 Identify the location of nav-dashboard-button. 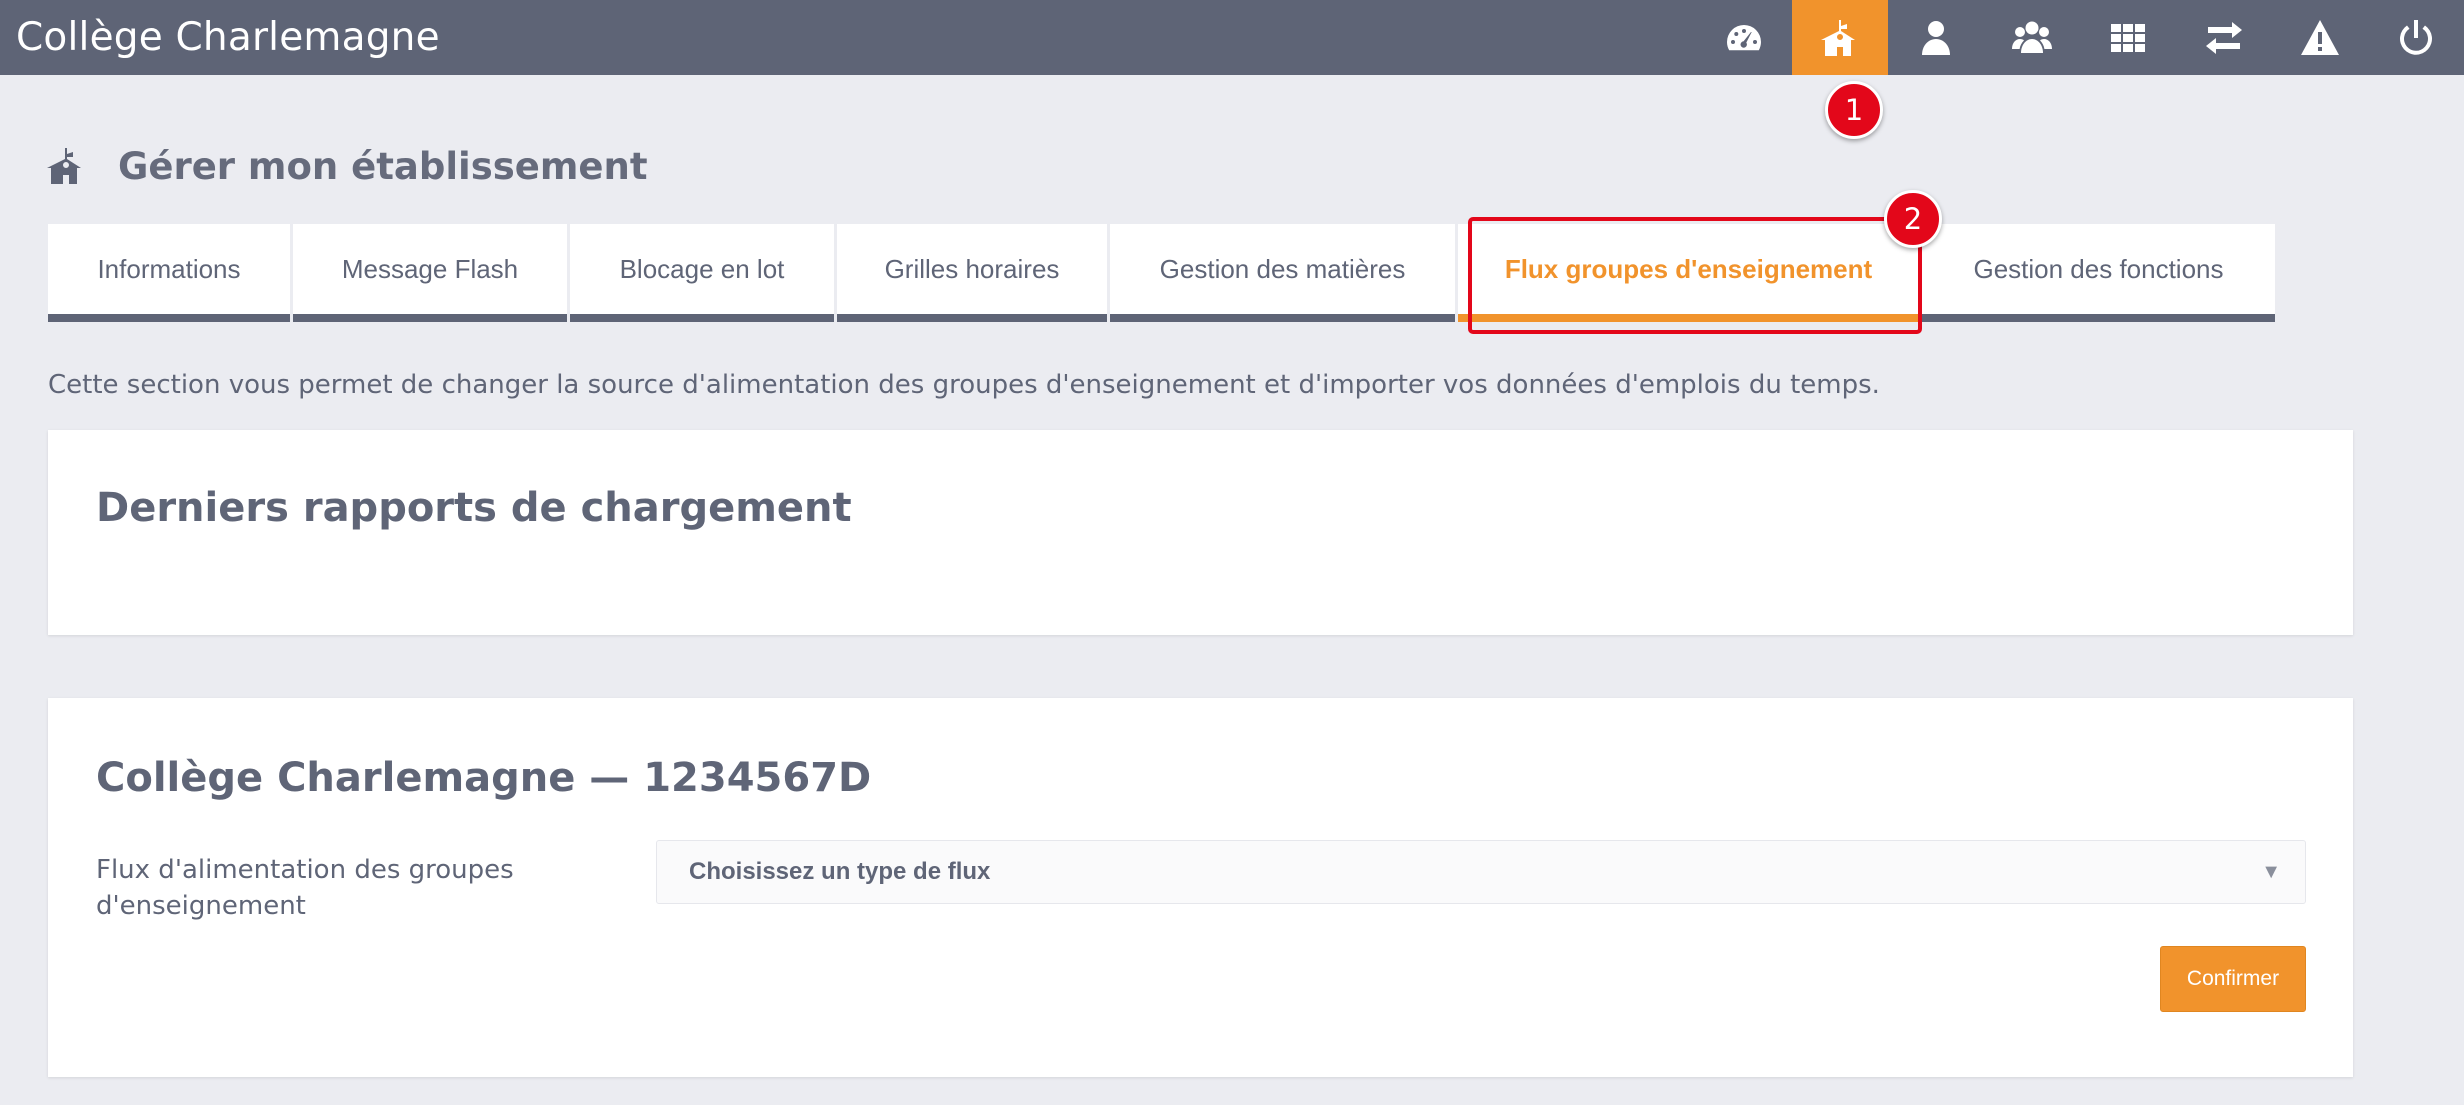
(1744, 37).